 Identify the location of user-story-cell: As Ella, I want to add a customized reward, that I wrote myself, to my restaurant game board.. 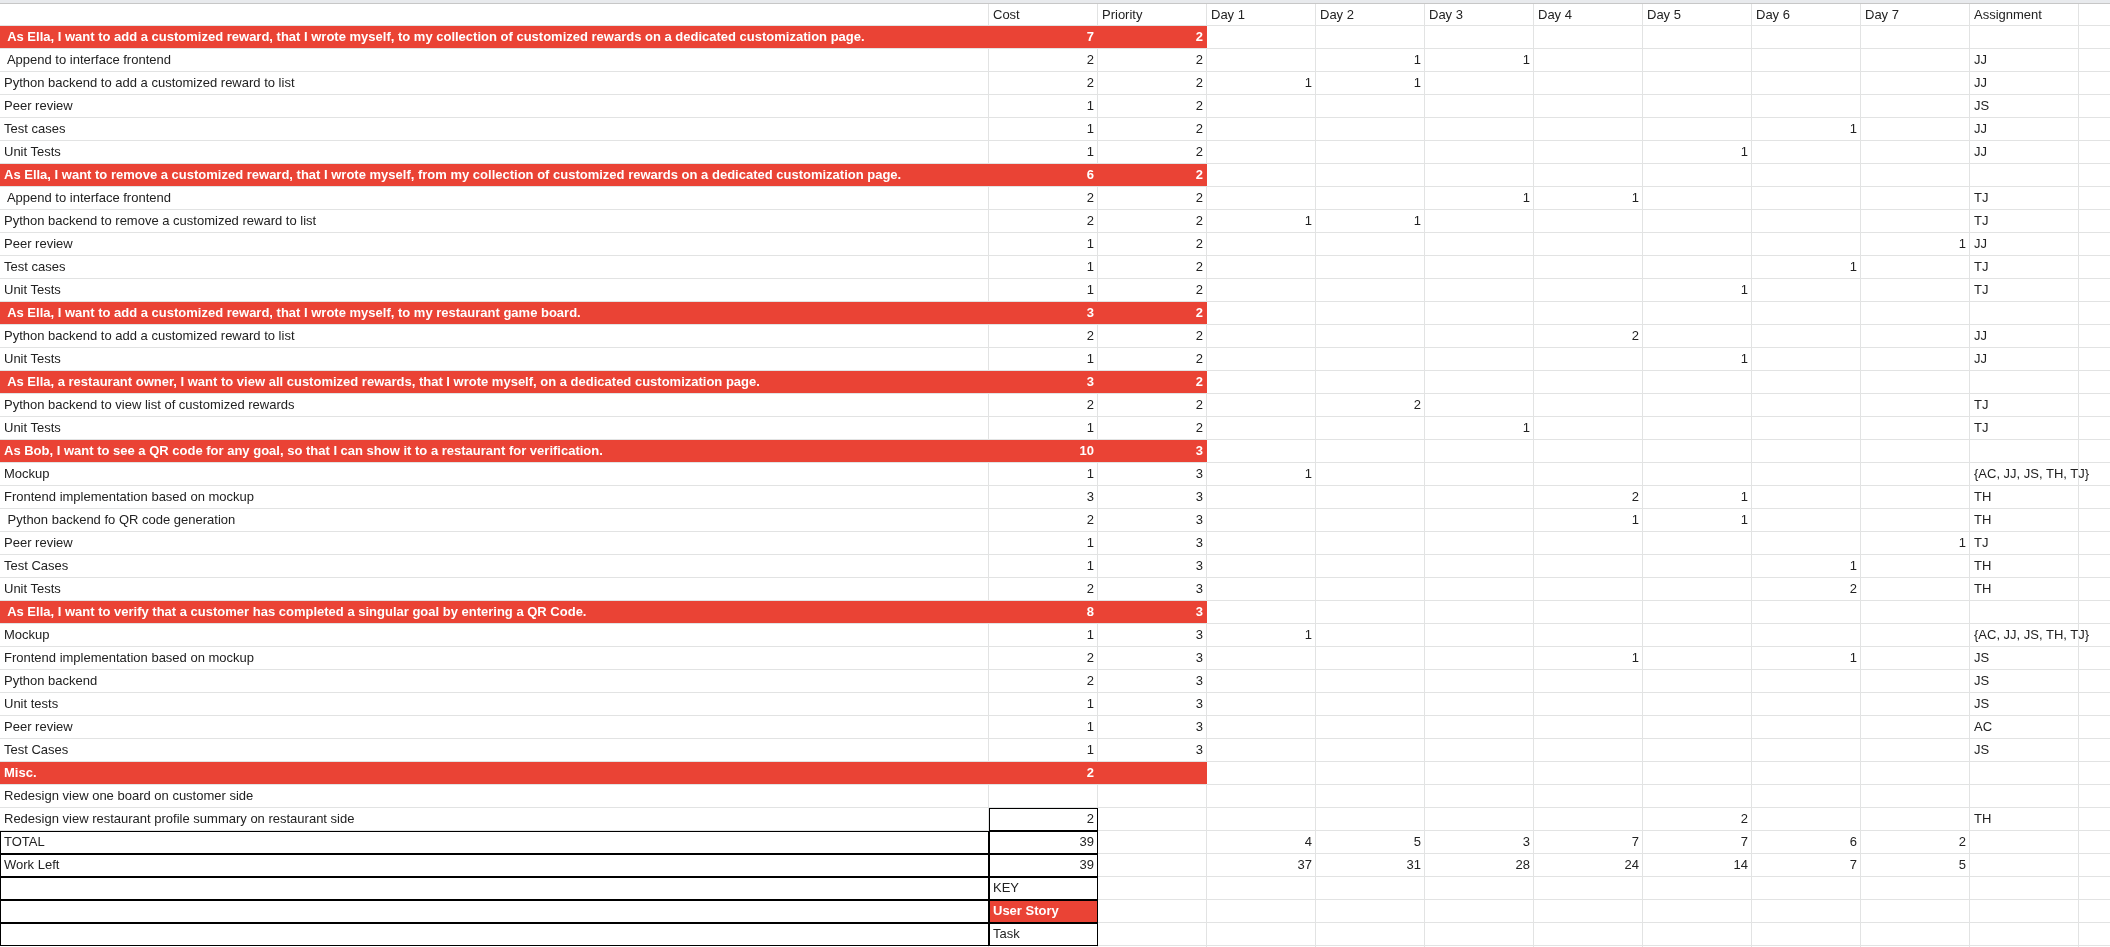
(494, 313).